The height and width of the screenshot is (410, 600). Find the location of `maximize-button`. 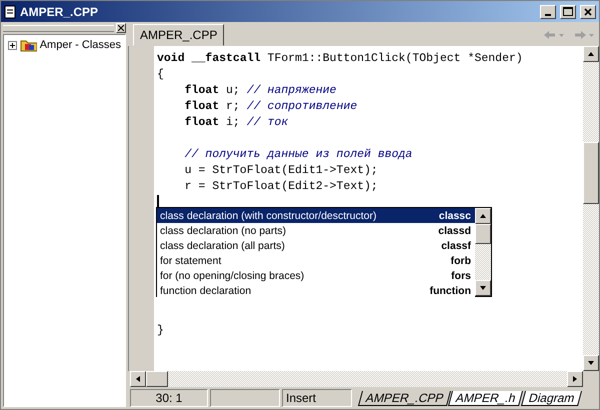

maximize-button is located at coordinates (568, 11).